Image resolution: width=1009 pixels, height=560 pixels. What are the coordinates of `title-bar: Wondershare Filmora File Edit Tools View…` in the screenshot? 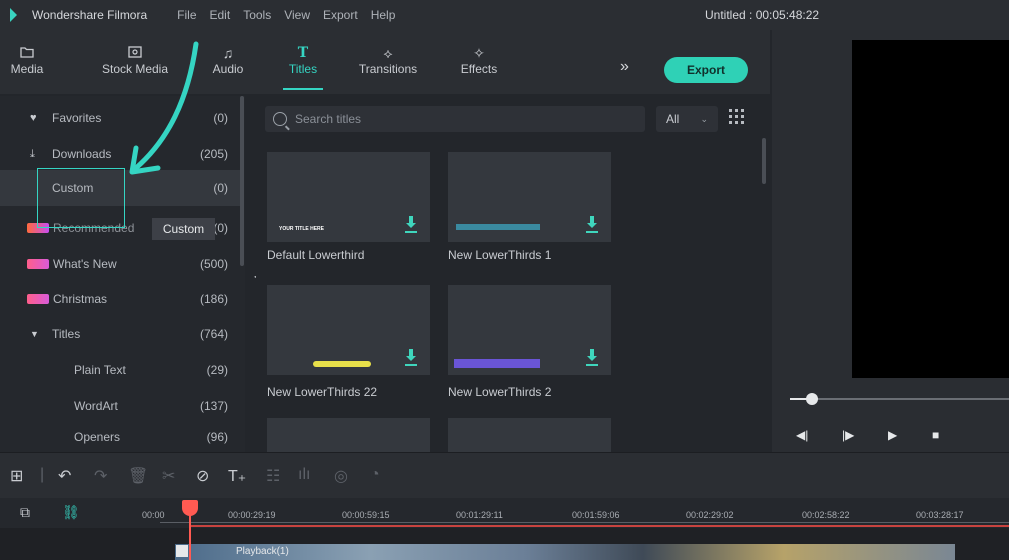 It's located at (504, 15).